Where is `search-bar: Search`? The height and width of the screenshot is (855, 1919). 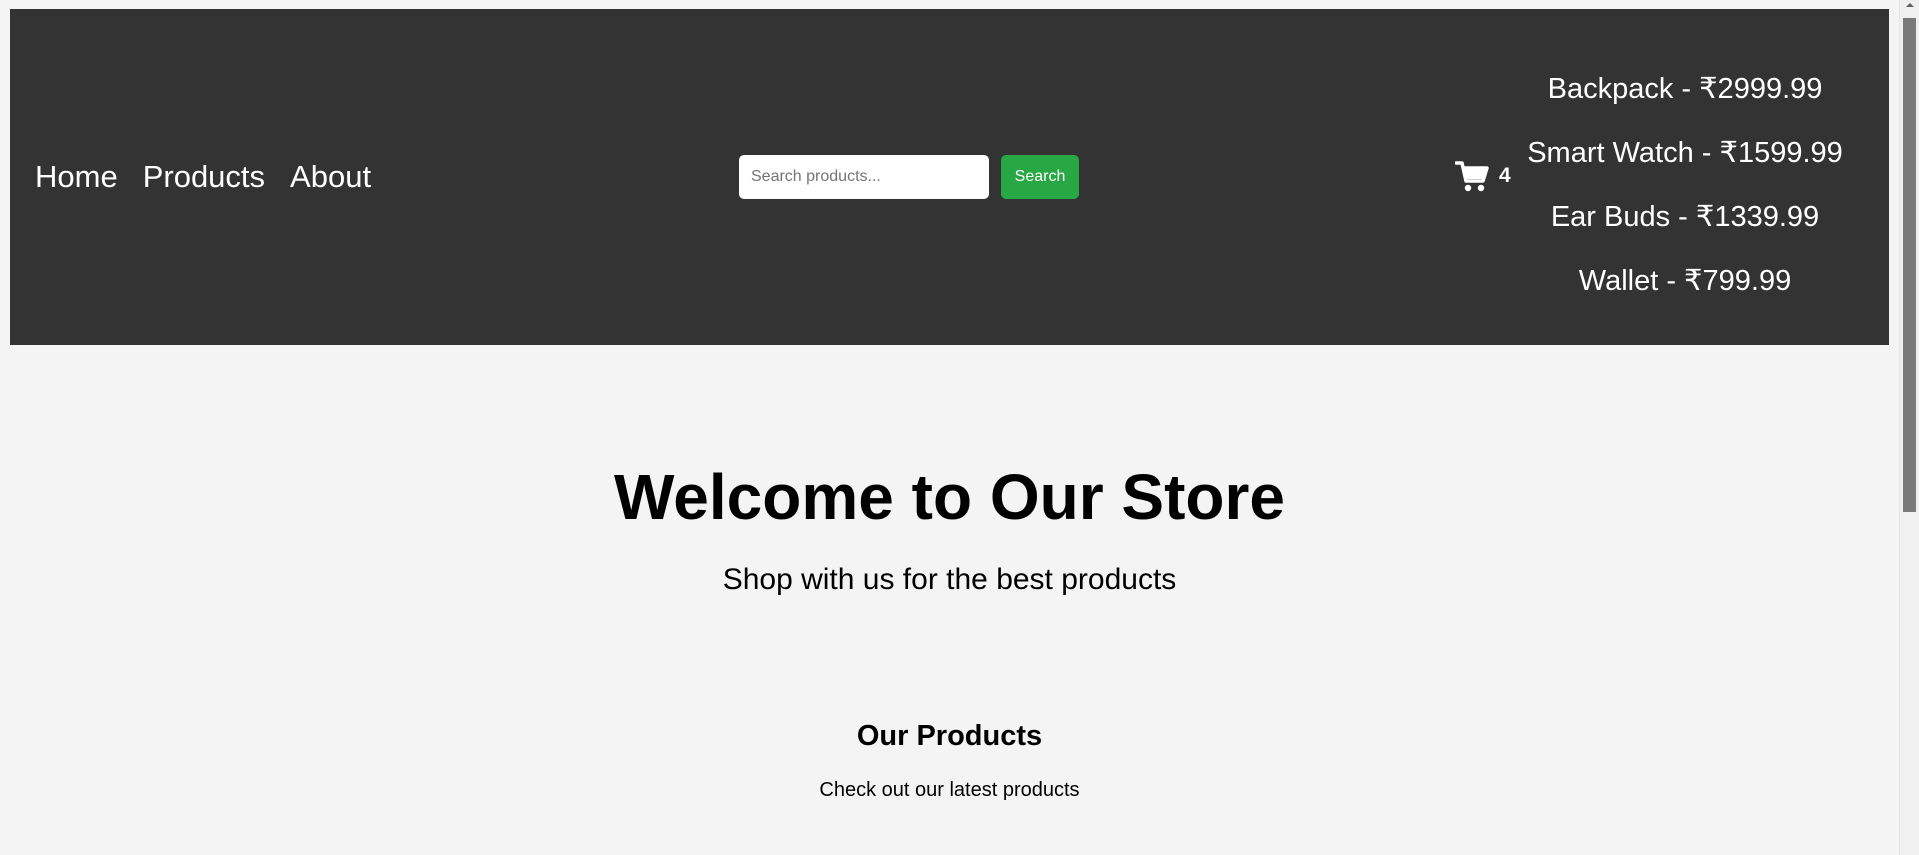
search-bar: Search is located at coordinates (909, 177).